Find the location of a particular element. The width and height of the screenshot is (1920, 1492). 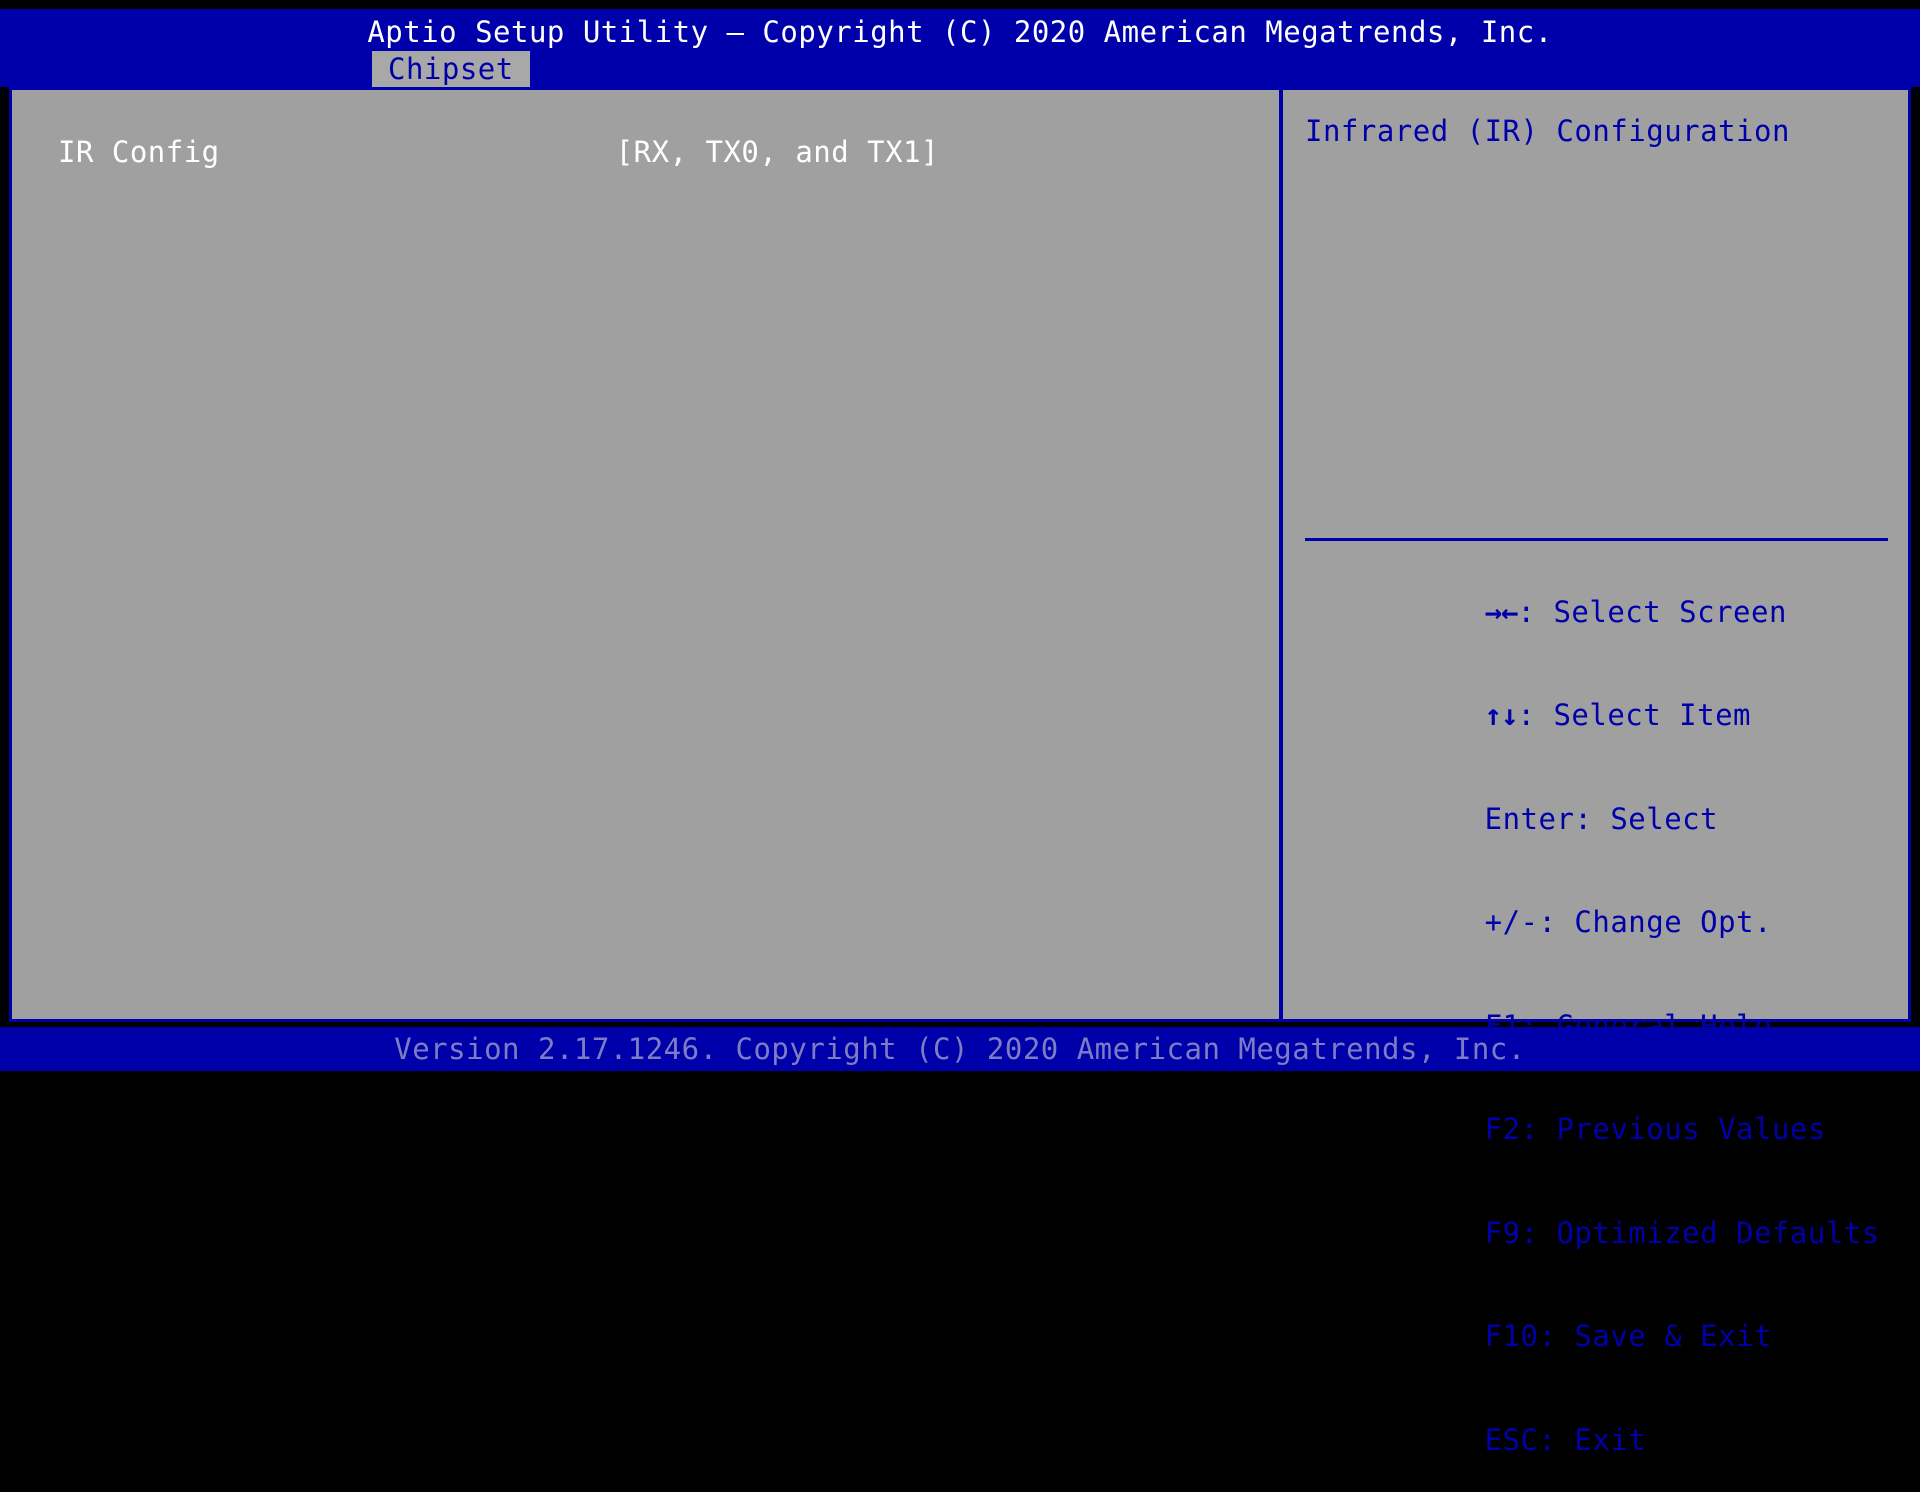

legend-item-enter: Enter: Select is located at coordinates (1605, 819).